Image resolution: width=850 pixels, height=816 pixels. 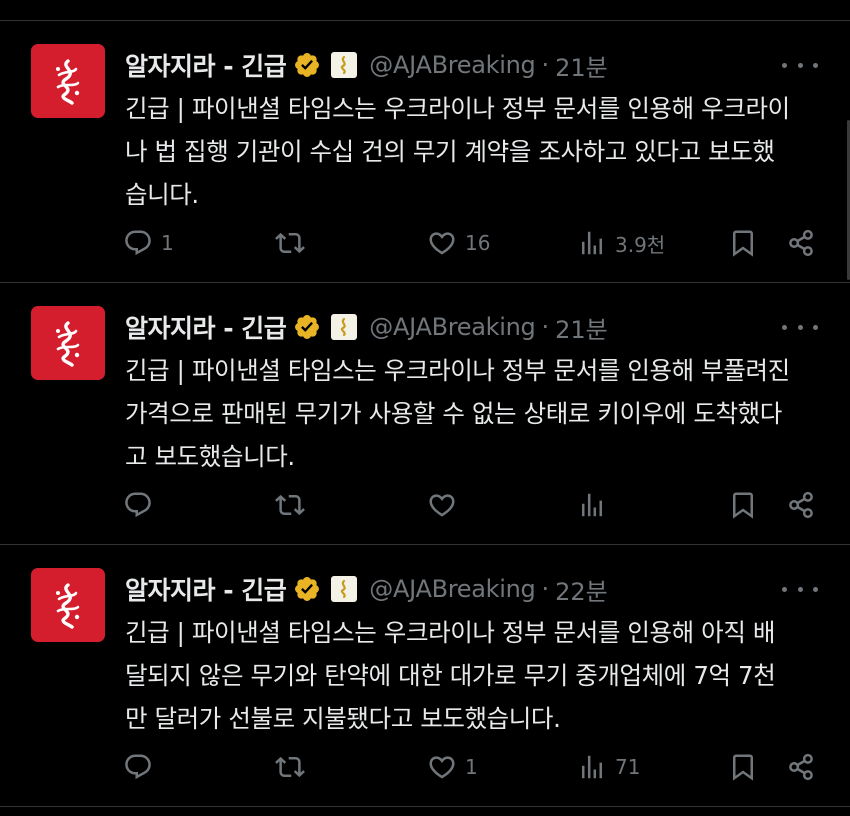 What do you see at coordinates (581, 589) in the screenshot?
I see `timestamp: 22분` at bounding box center [581, 589].